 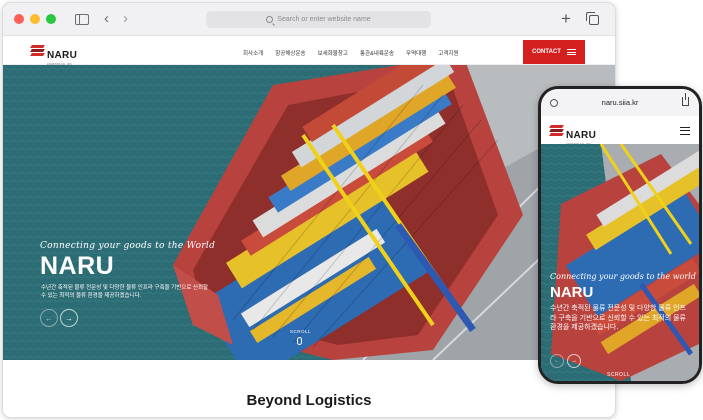 I want to click on mobile-next-slide-button: →, so click(x=574, y=361).